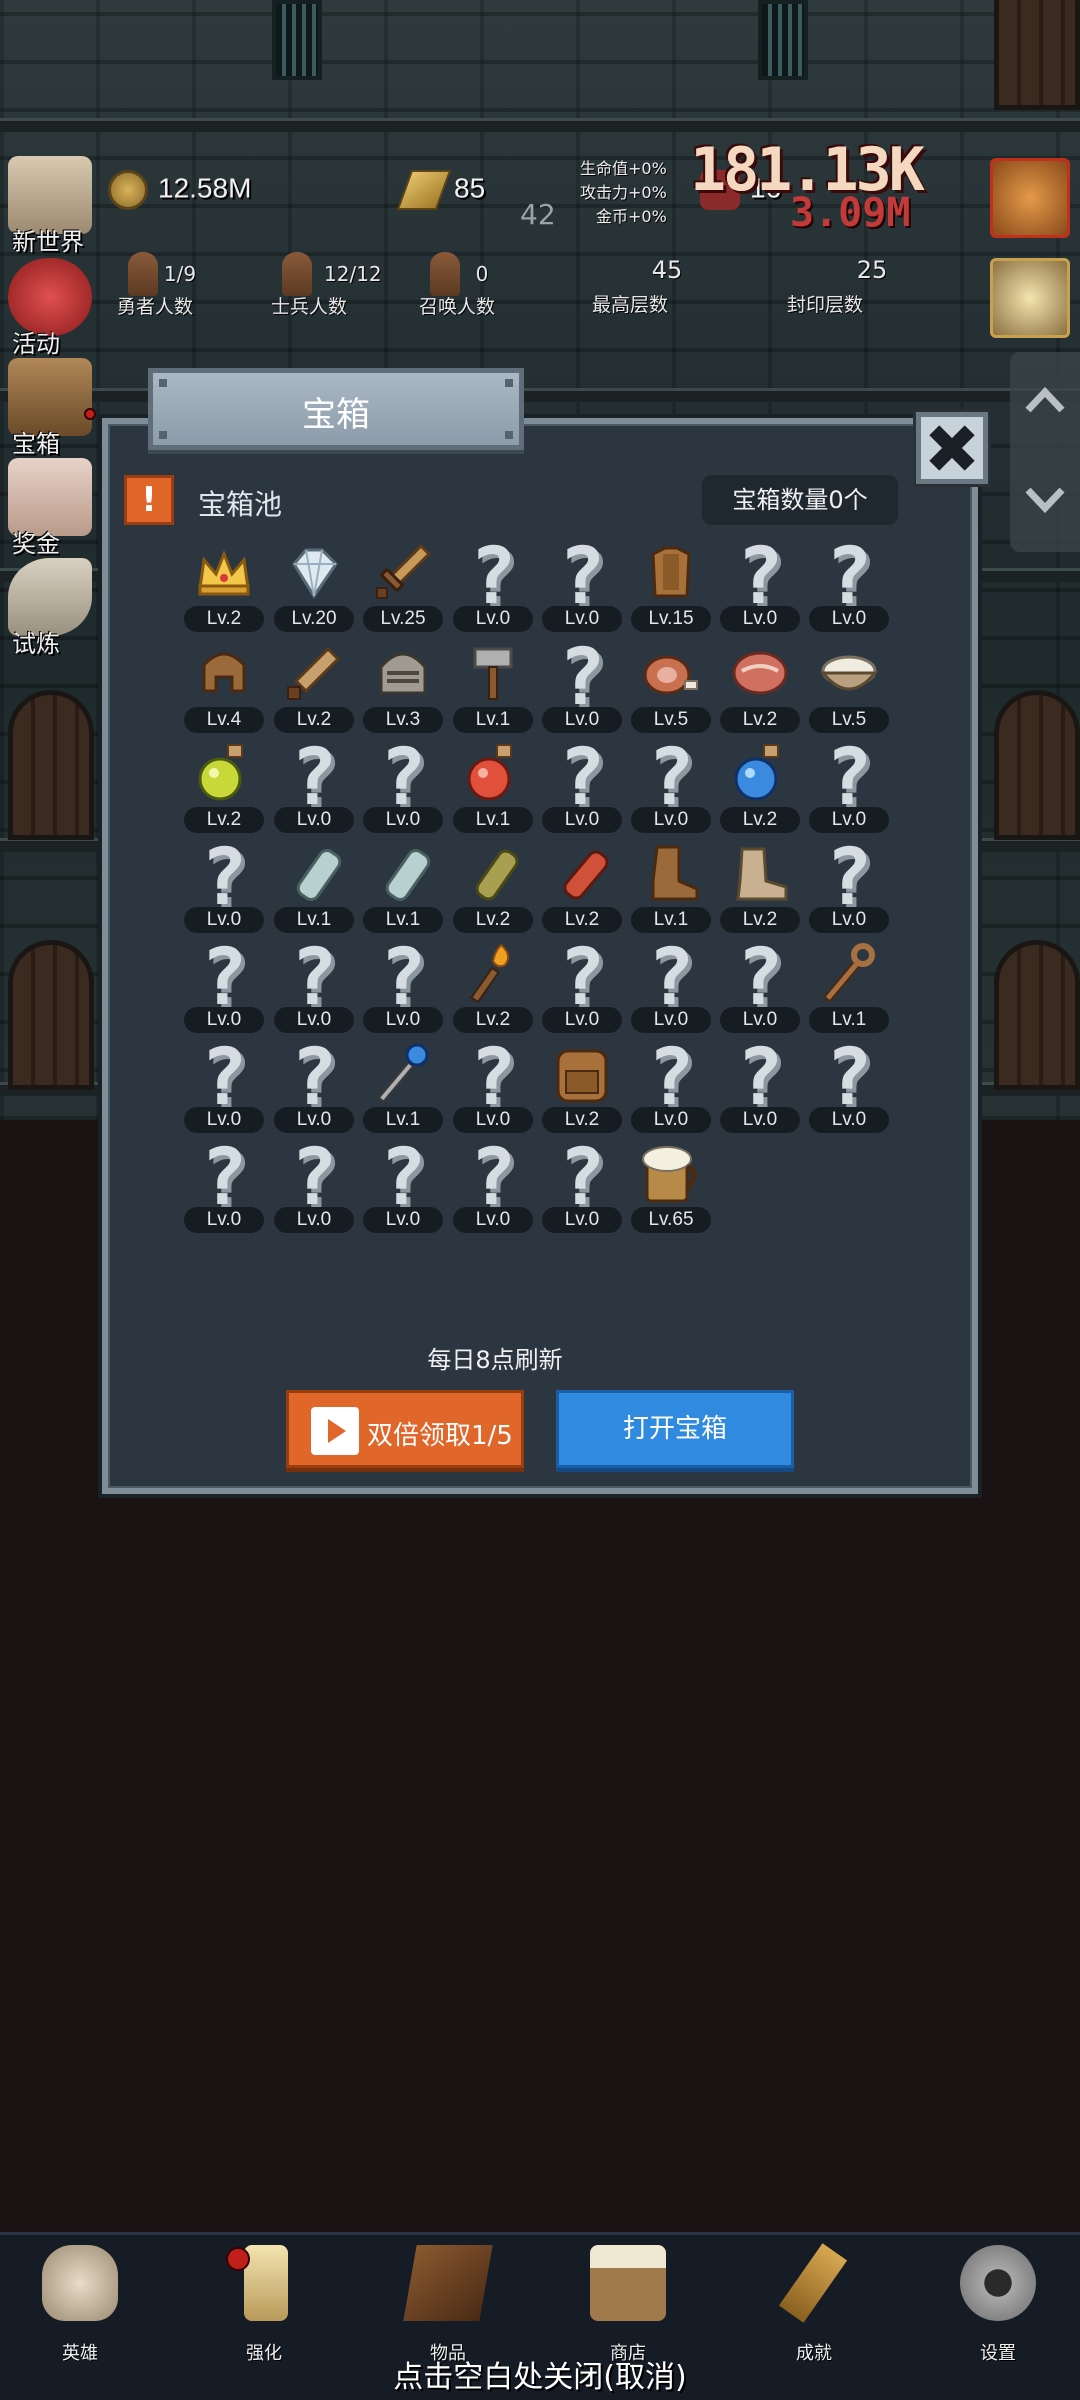  Describe the element at coordinates (403, 687) in the screenshot. I see `item-cell: Lv.3` at that location.